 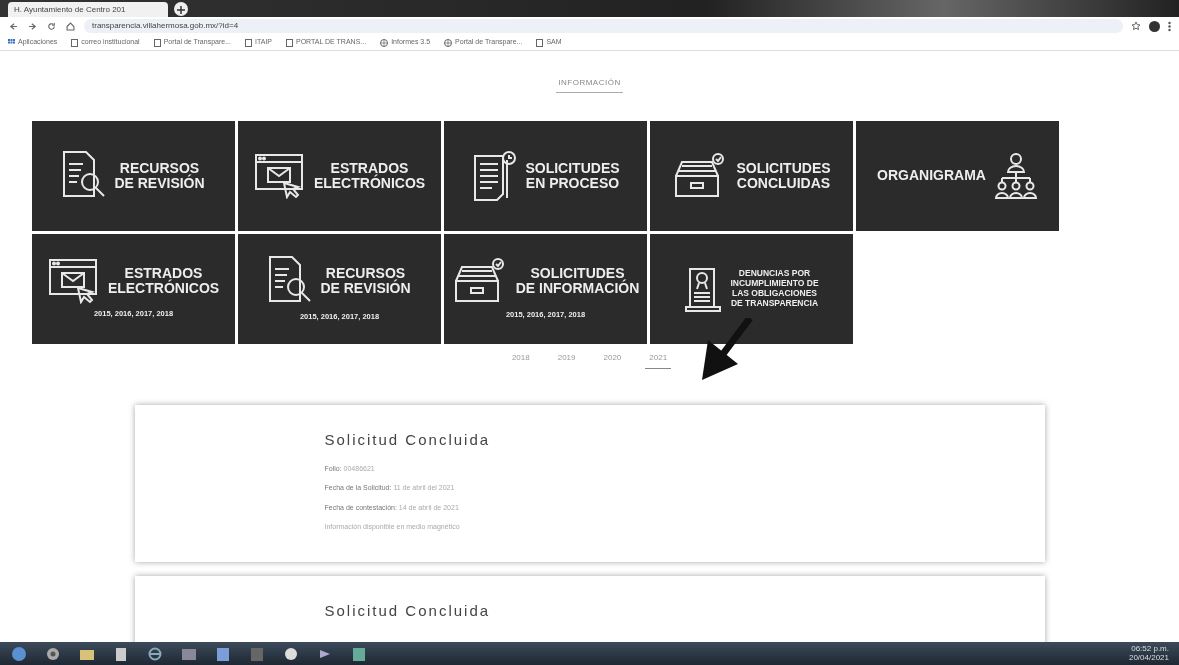 I want to click on start-icon, so click(x=19, y=653).